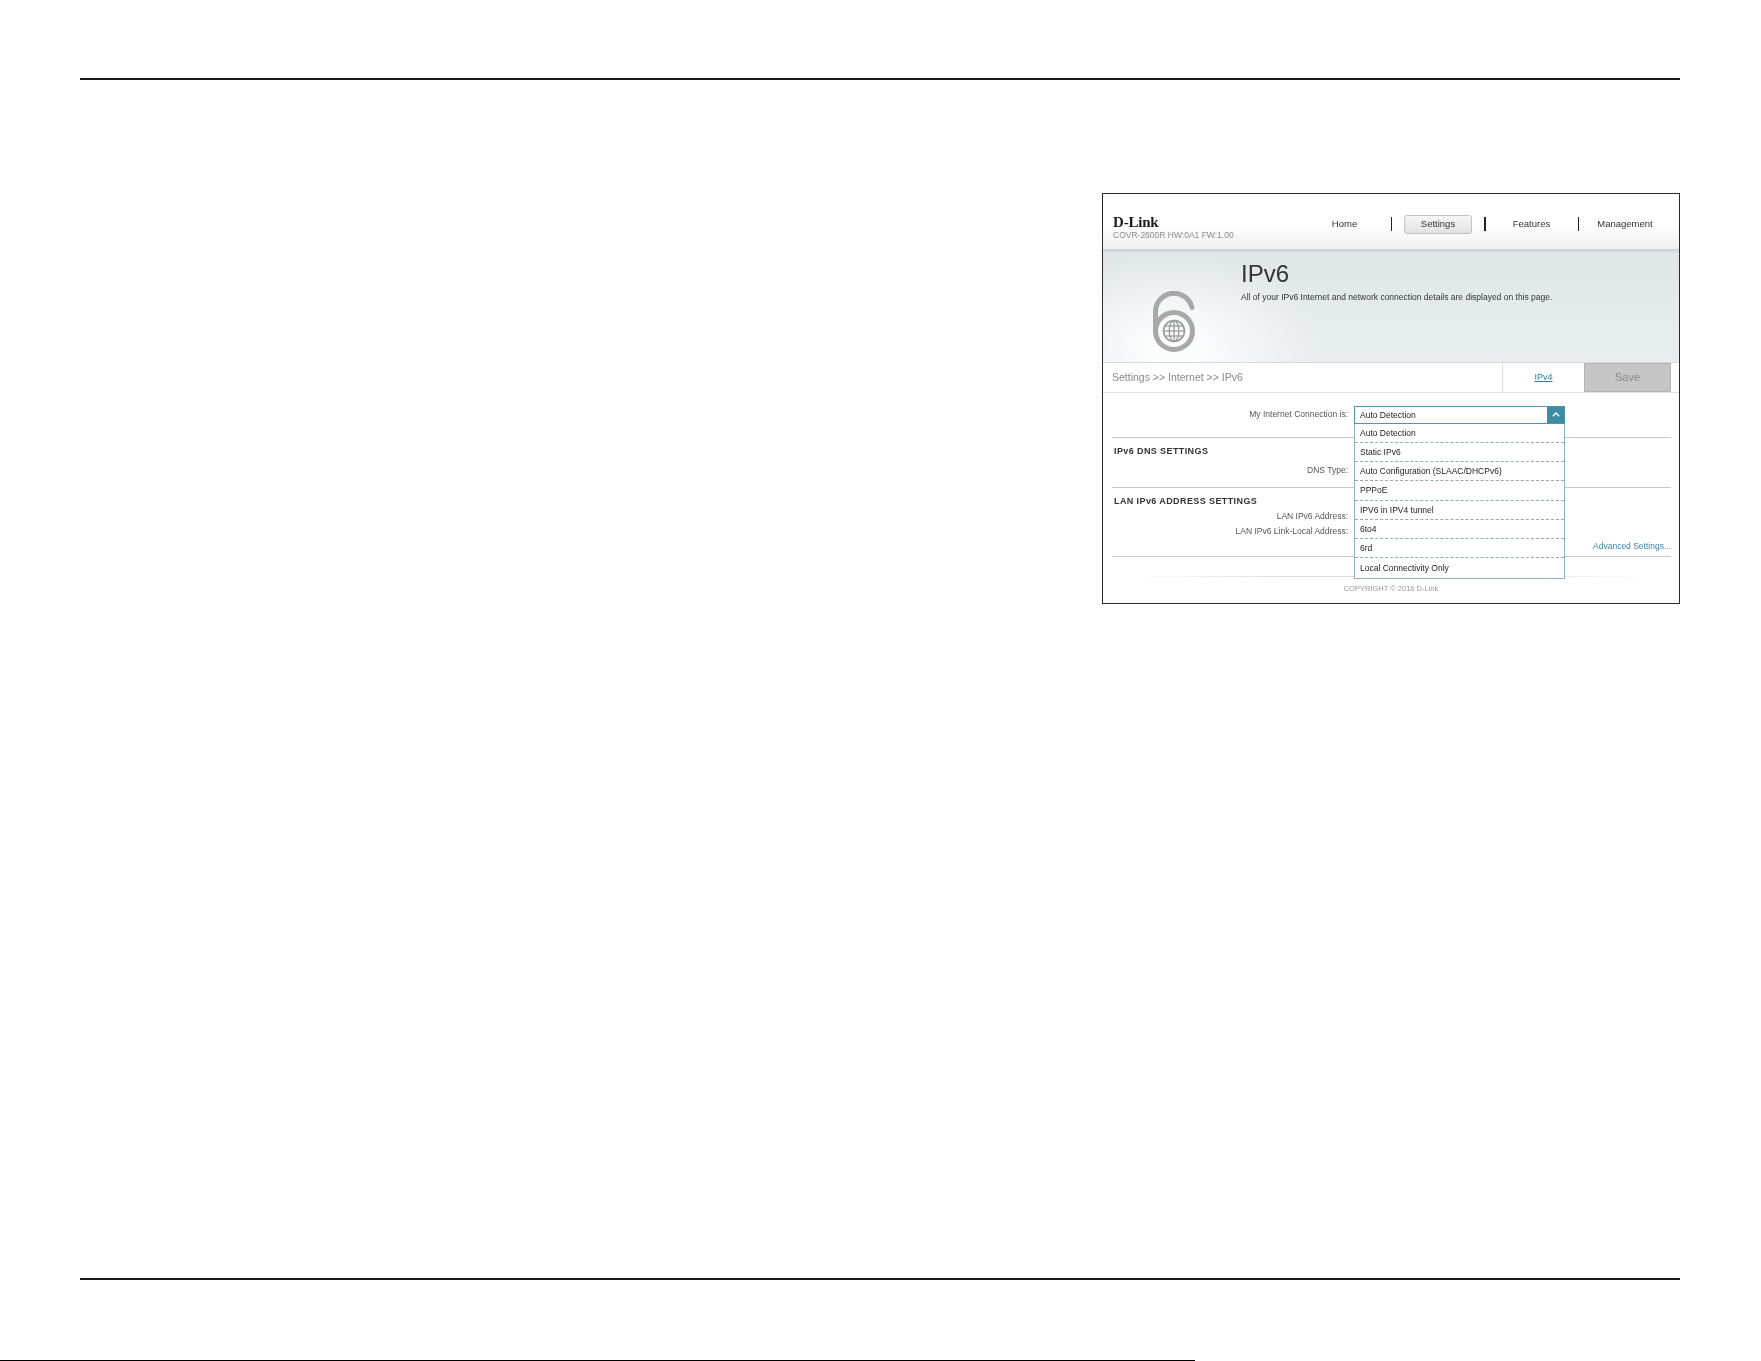 The image size is (1761, 1361). I want to click on dropdown-option: Local Connectivity Only, so click(1459, 568).